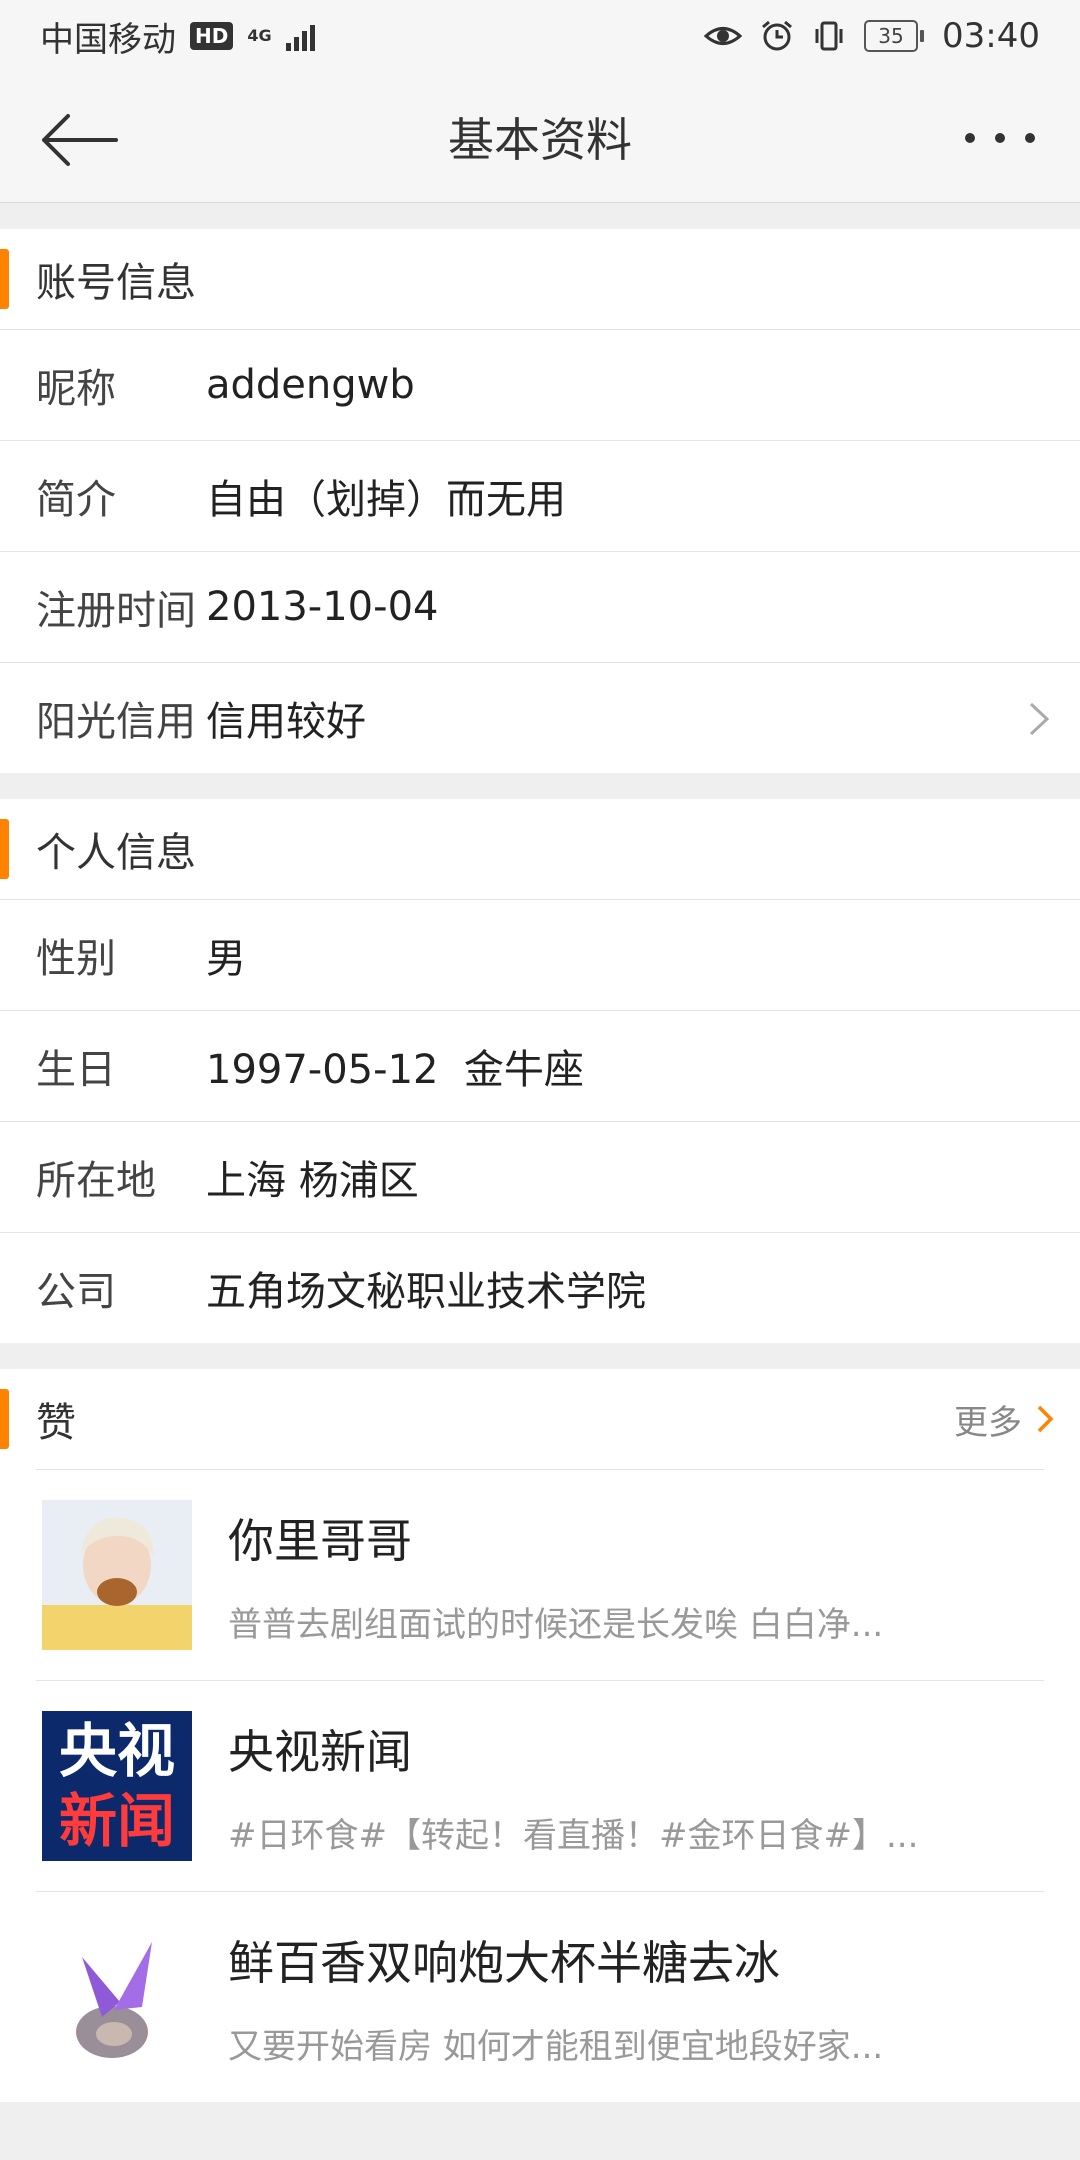 The image size is (1080, 2160). Describe the element at coordinates (395, 1070) in the screenshot. I see `row-value: 1997-05-12 金牛座` at that location.